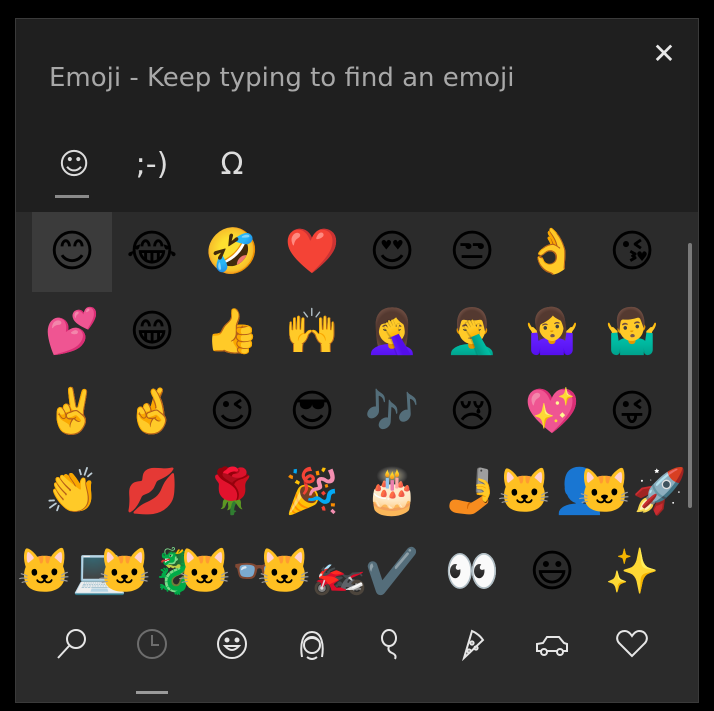  I want to click on category-search, so click(72, 654).